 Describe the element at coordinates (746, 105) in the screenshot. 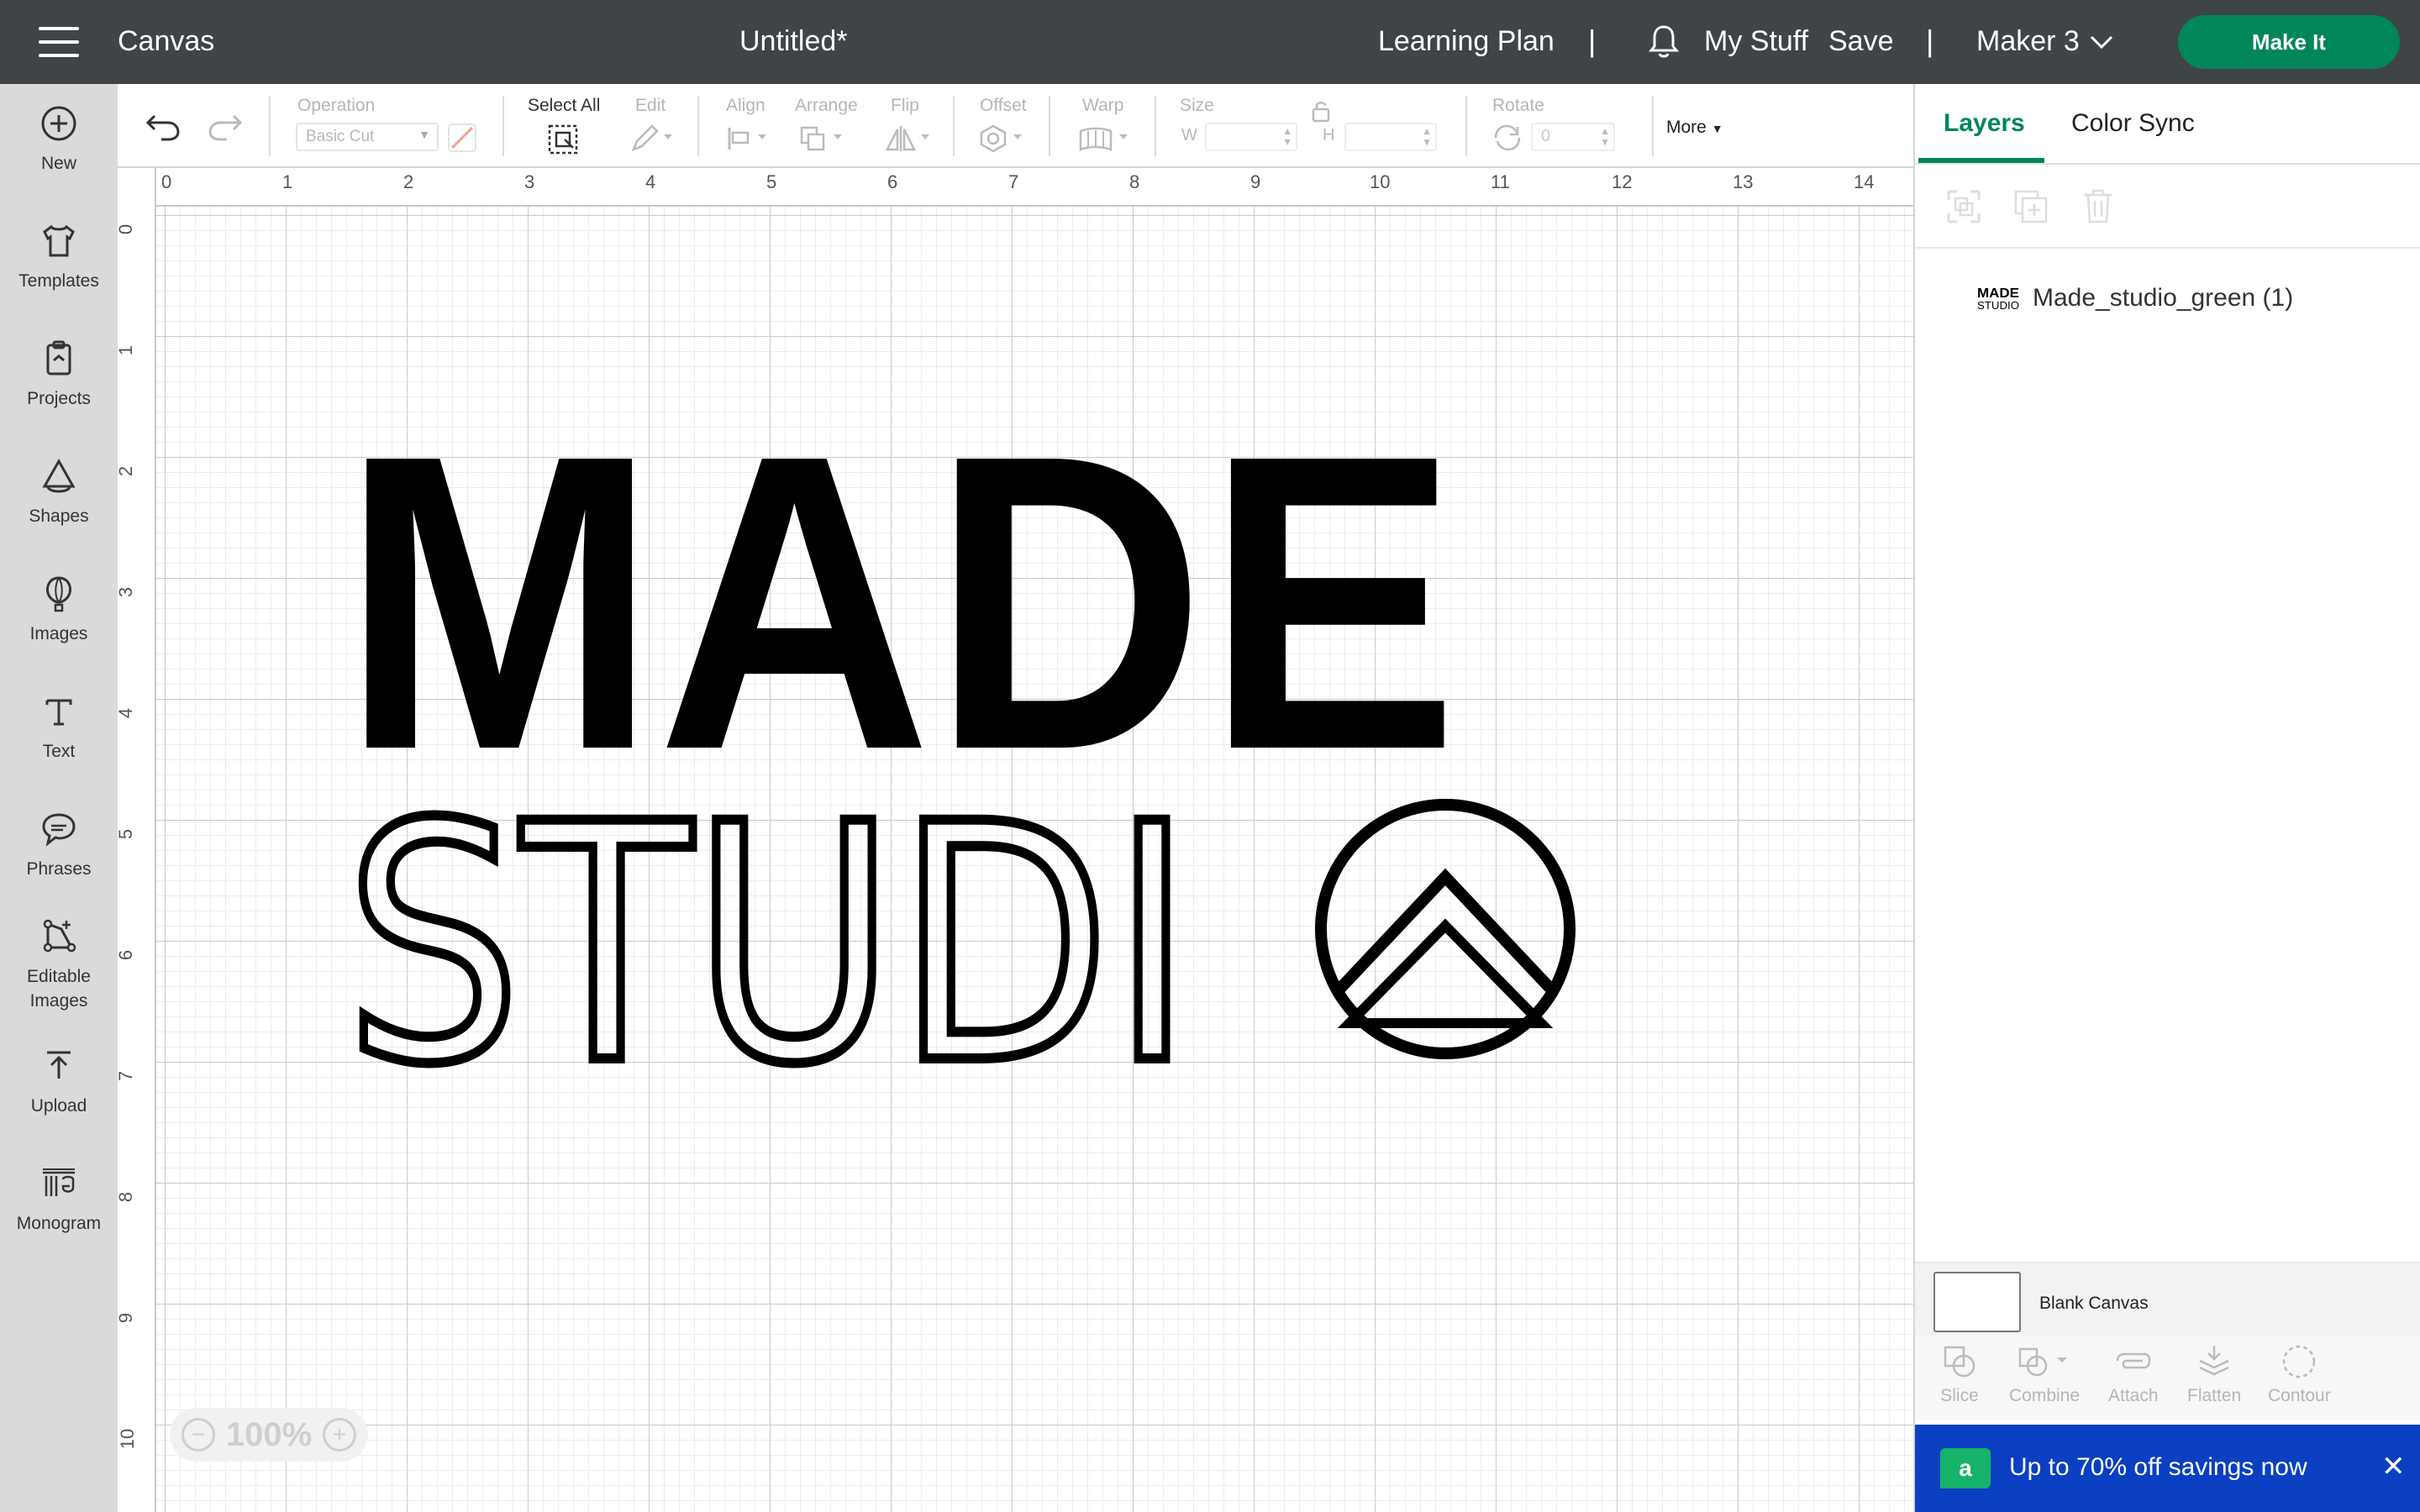

I see `align-label: Align` at that location.